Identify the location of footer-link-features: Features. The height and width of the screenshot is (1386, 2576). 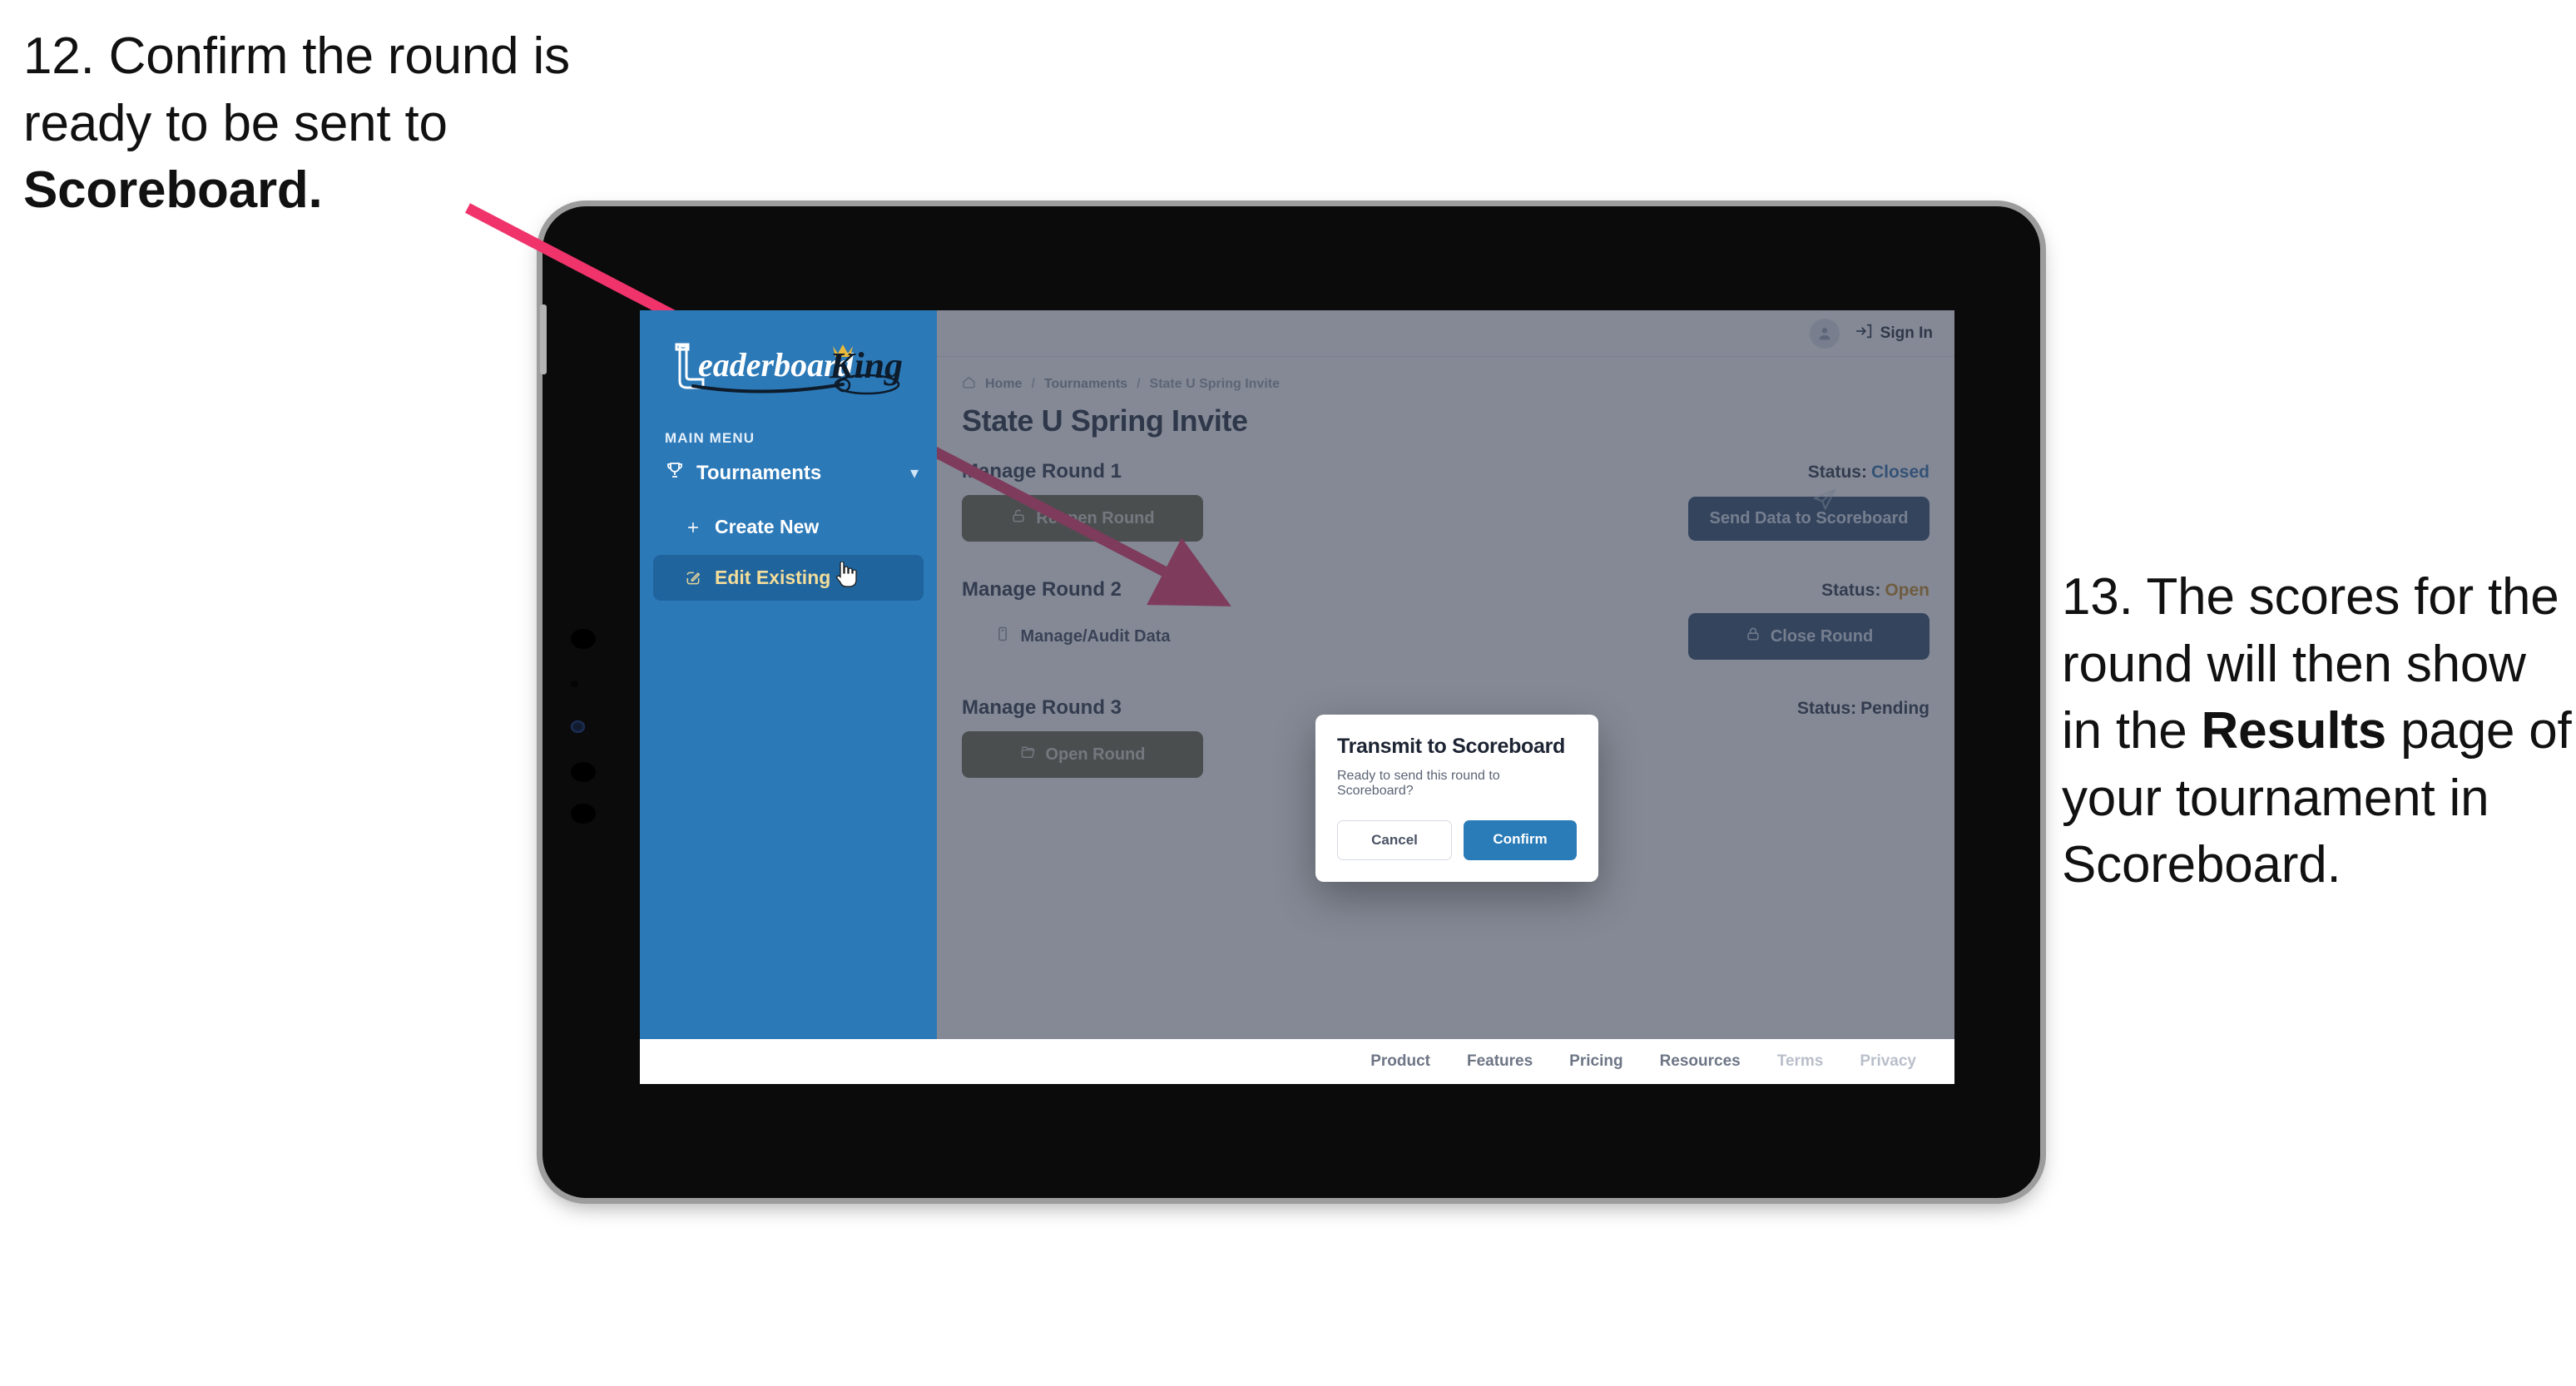
(1500, 1061).